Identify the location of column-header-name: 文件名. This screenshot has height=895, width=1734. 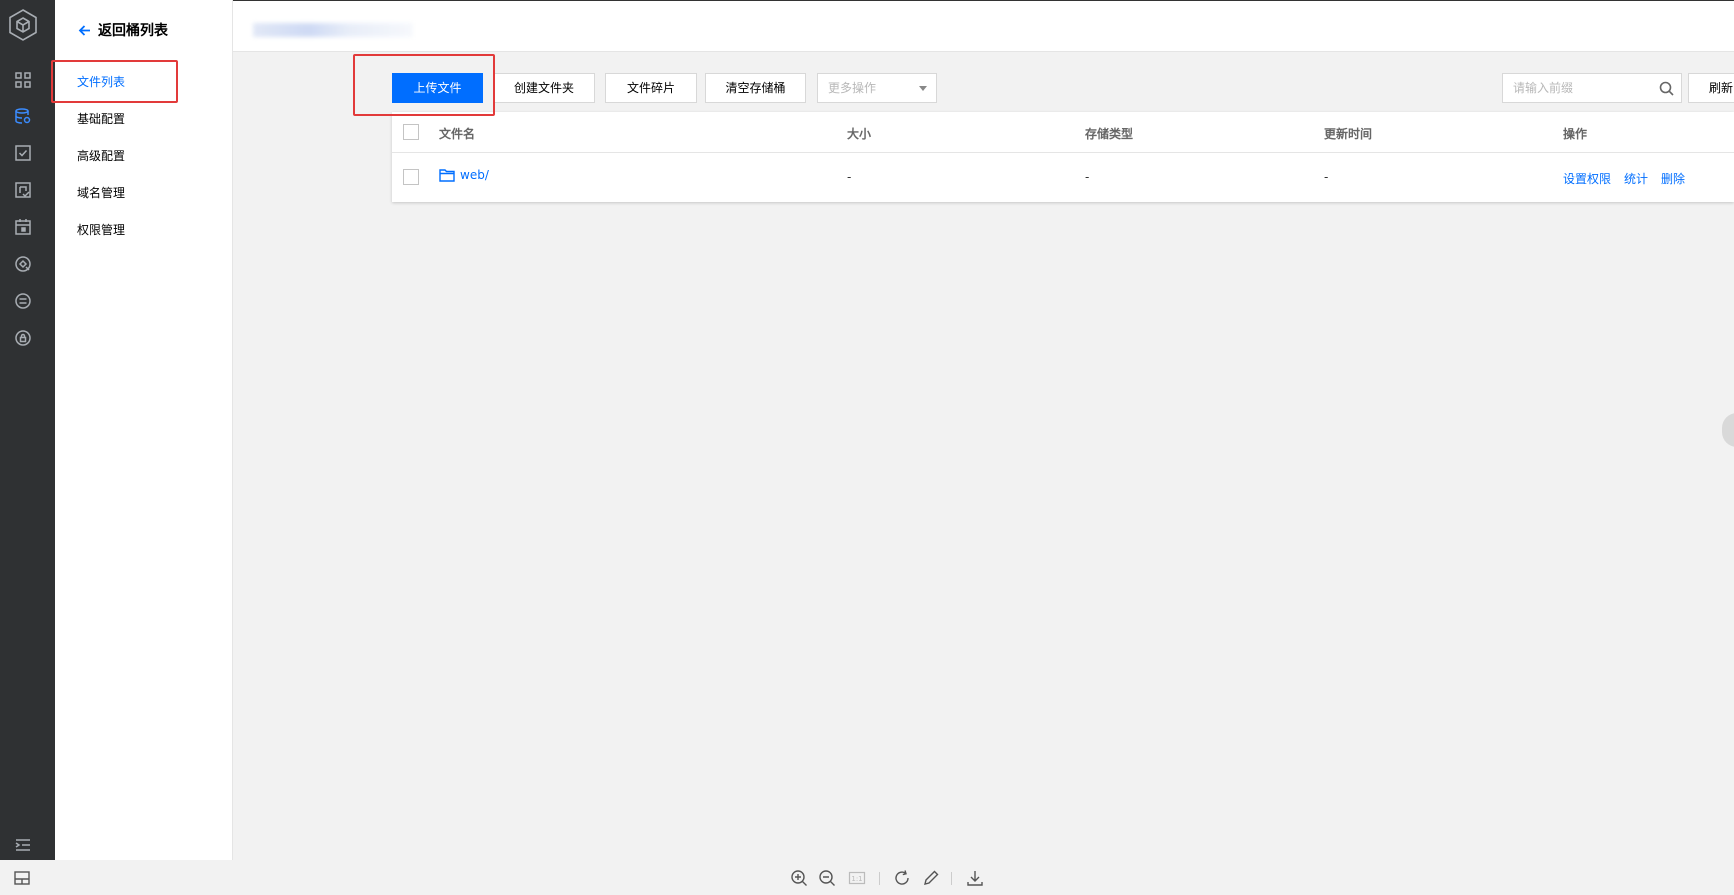
(457, 134).